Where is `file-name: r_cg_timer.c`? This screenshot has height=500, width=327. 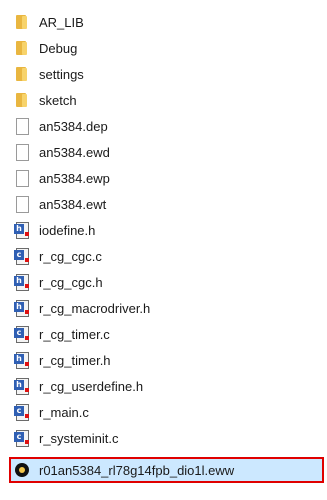
file-name: r_cg_timer.c is located at coordinates (74, 334).